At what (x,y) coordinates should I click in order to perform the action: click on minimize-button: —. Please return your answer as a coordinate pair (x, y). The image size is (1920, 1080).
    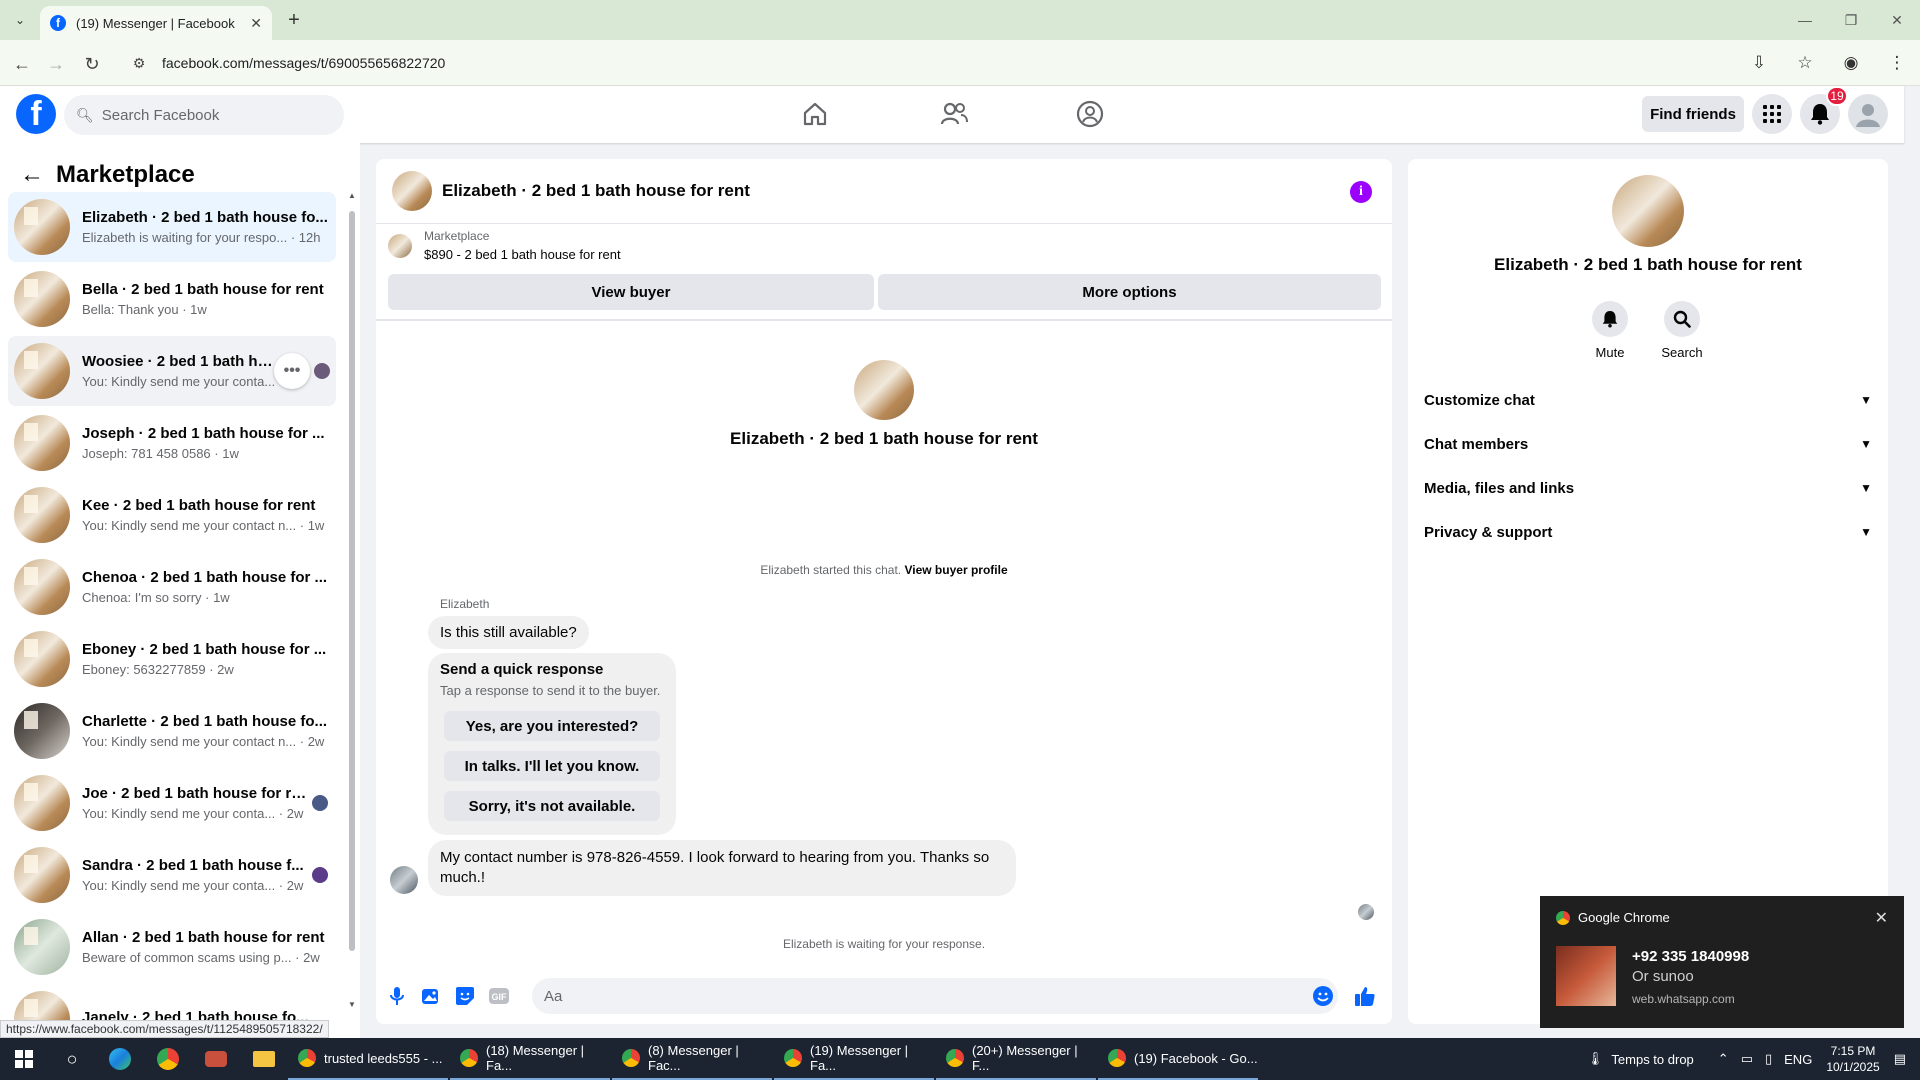
    Looking at the image, I should click on (1805, 20).